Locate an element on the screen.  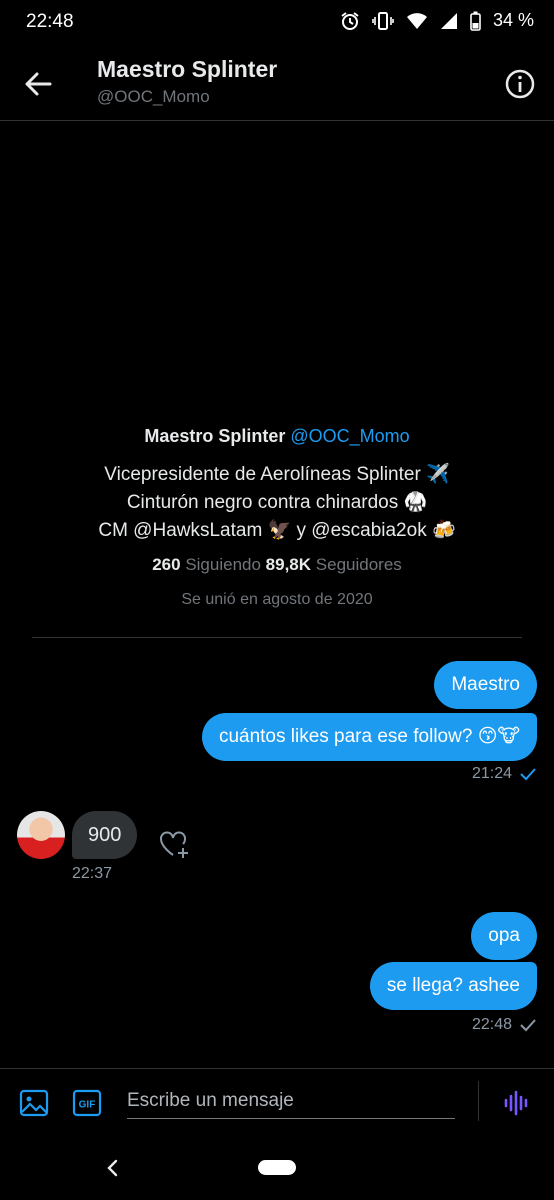
profile-name: Maestro Splinter is located at coordinates (214, 436).